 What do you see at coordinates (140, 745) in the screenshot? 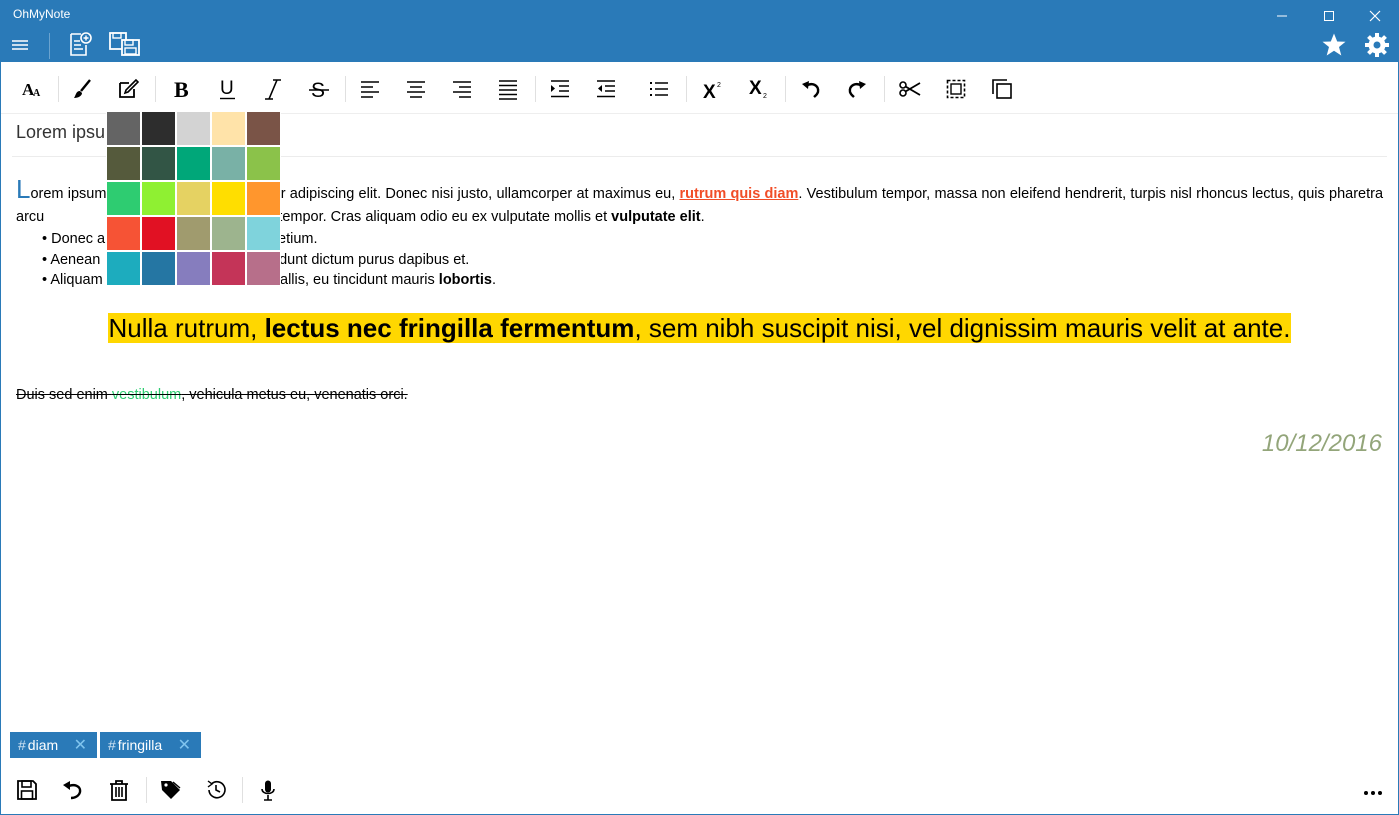
I see `tag-label: fringilla` at bounding box center [140, 745].